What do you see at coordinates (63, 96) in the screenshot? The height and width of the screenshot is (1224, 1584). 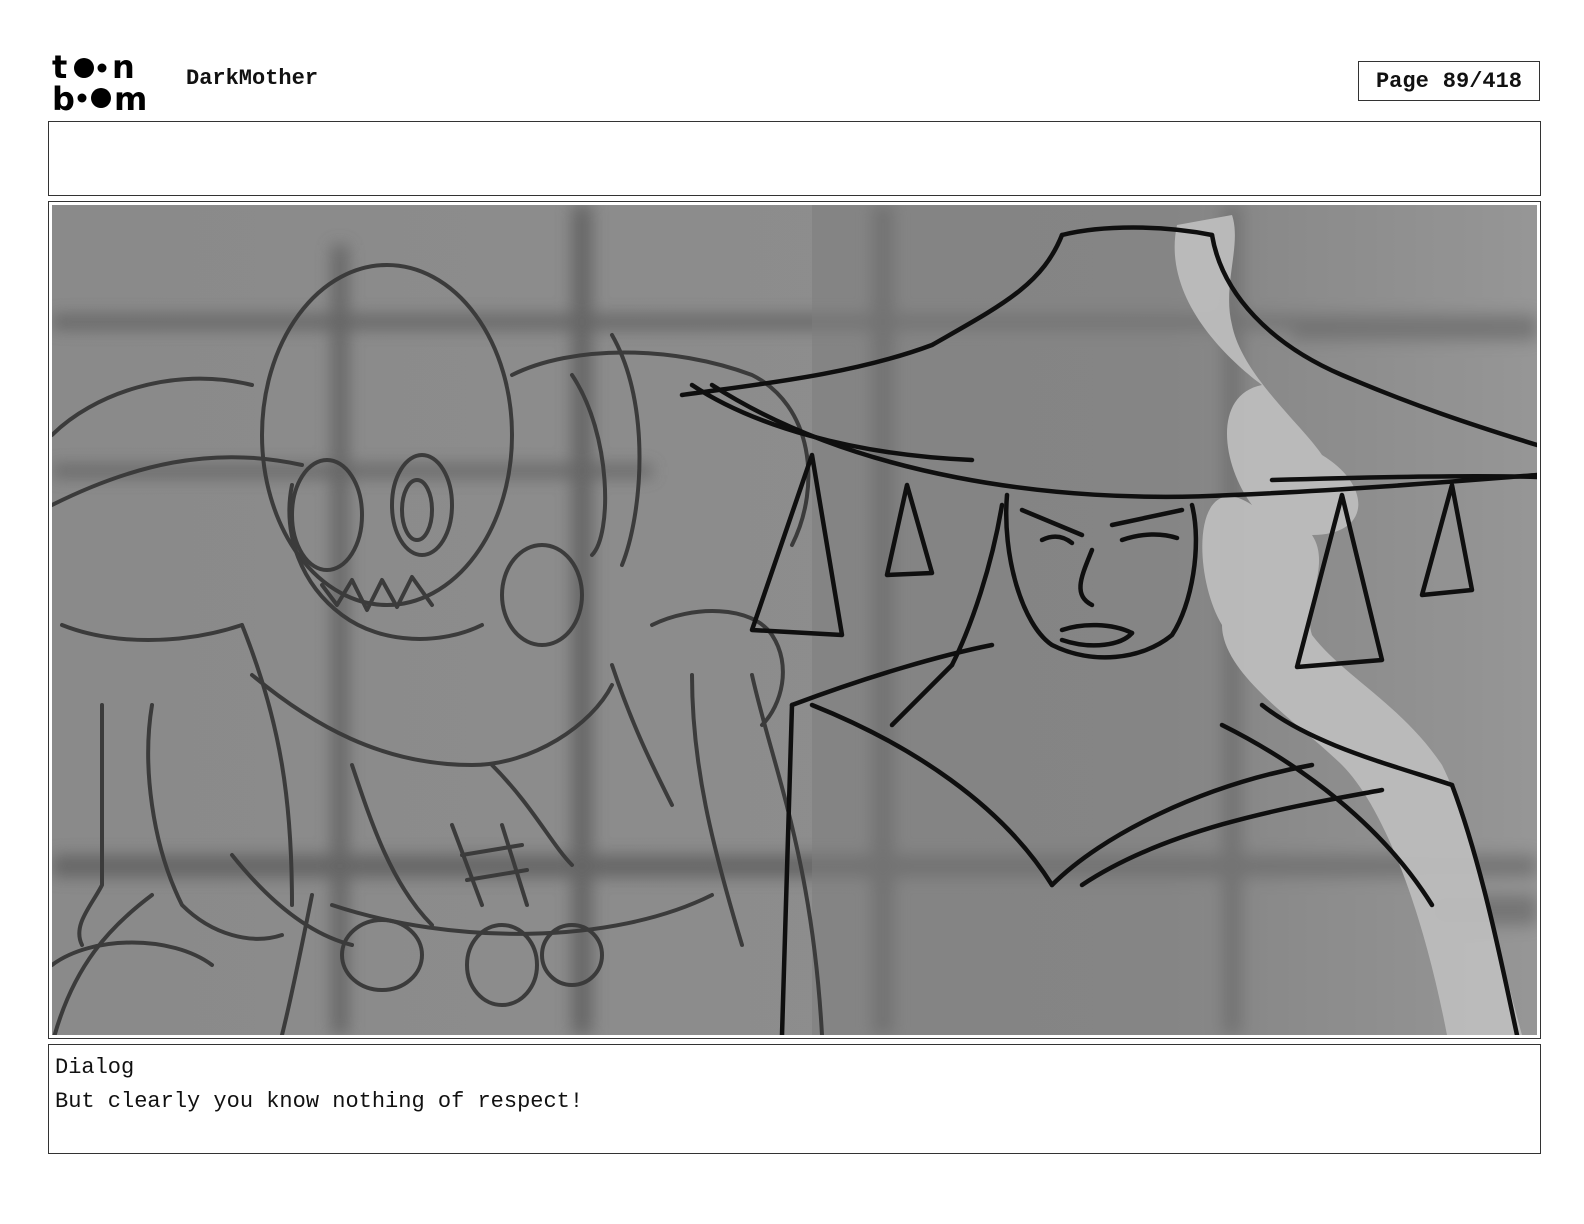 I see `svg-text: b` at bounding box center [63, 96].